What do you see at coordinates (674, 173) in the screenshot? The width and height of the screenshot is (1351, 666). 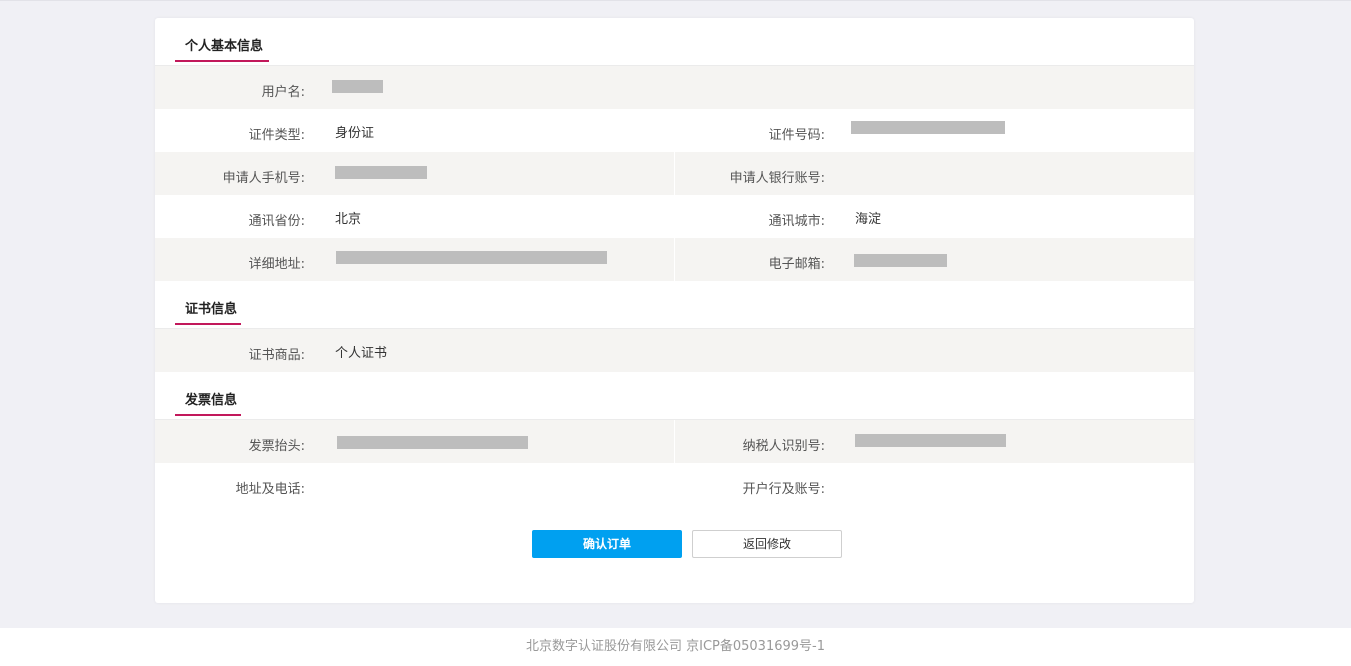 I see `row-phone-bank: 申请人手机号: 申请人银行账号:` at bounding box center [674, 173].